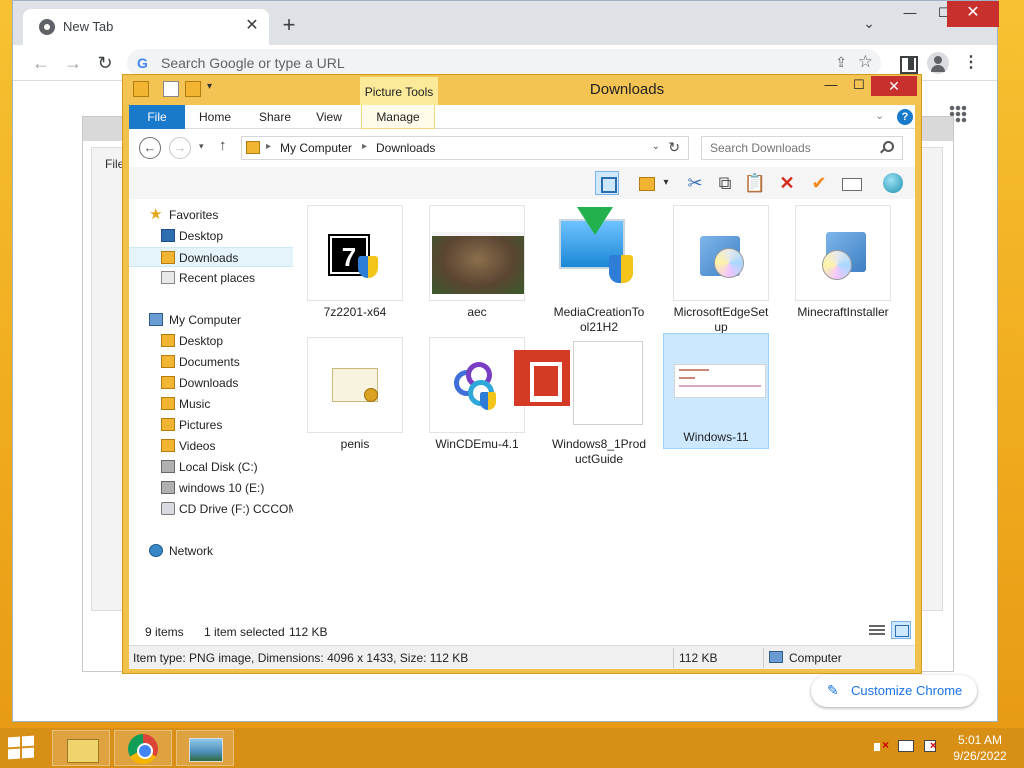 The height and width of the screenshot is (768, 1024). I want to click on file-item-windows-11: Windows-11, so click(716, 391).